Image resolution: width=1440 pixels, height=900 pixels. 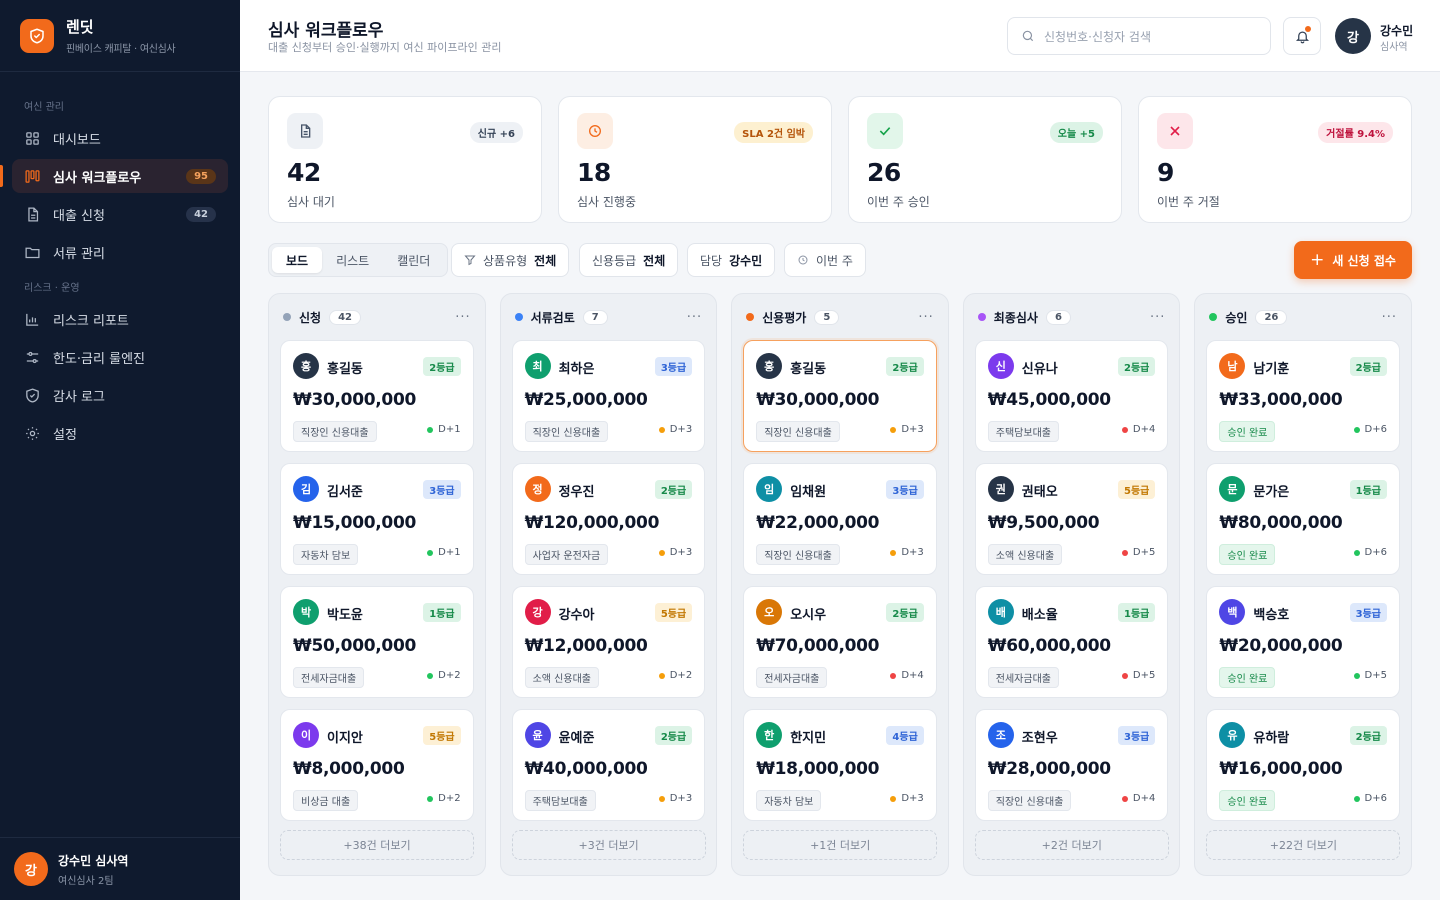 What do you see at coordinates (413, 260) in the screenshot?
I see `tab-calendar: 캘린더` at bounding box center [413, 260].